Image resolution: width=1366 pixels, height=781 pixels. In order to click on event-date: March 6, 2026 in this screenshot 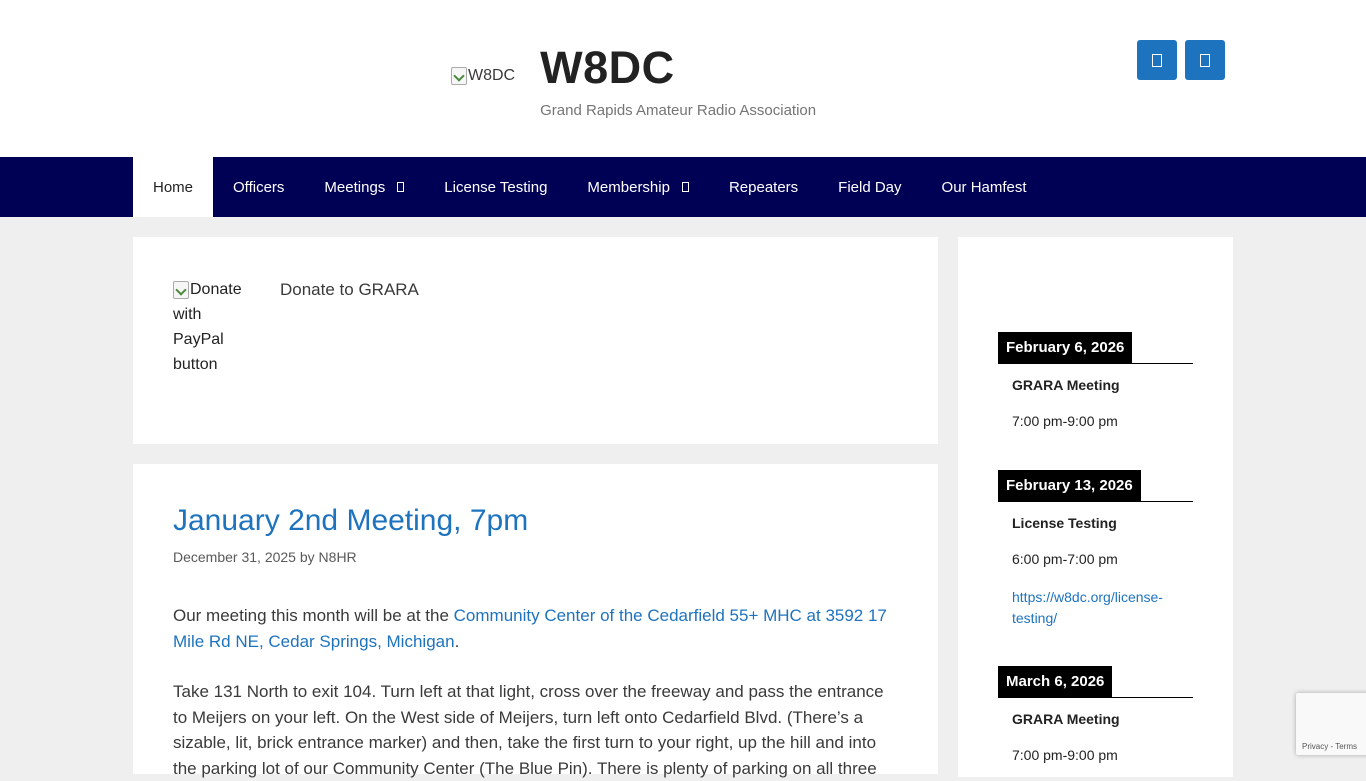, I will do `click(1055, 681)`.